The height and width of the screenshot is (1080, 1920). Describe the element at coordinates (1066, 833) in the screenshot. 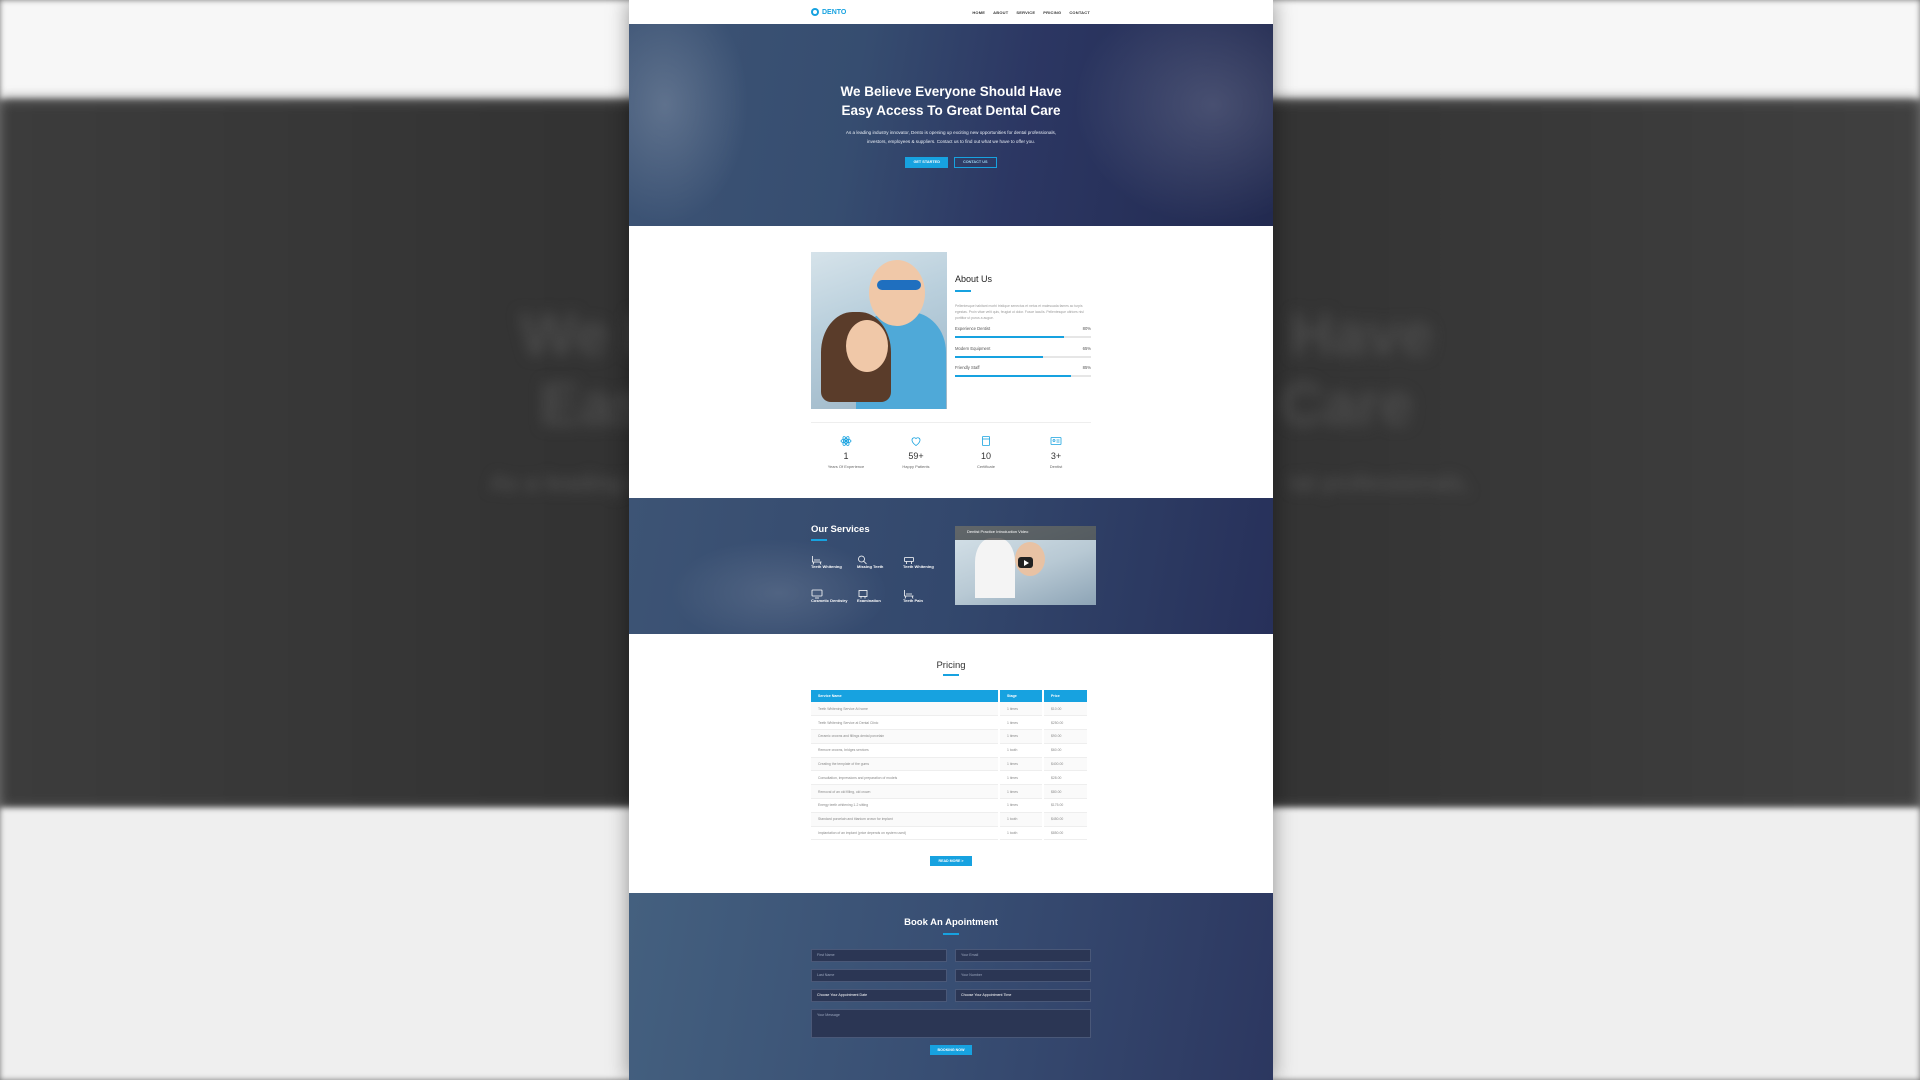

I see `price-cell: $850.00` at that location.